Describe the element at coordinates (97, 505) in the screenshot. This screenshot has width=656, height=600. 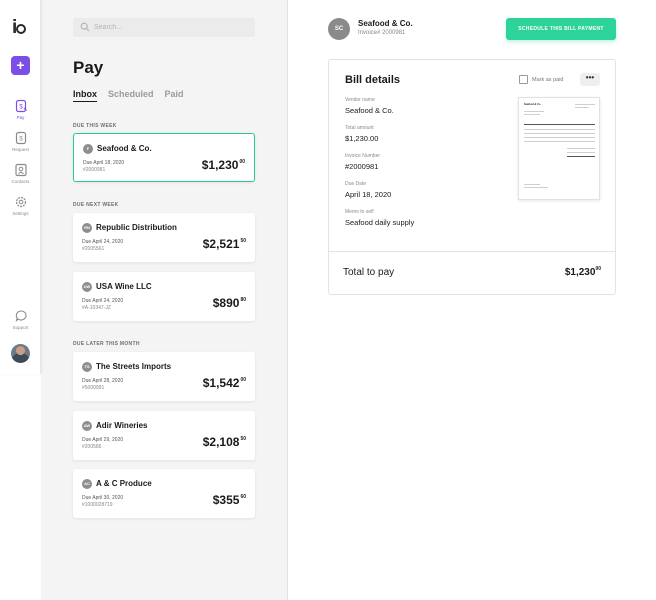
I see `invoice-number: #1000028719` at that location.